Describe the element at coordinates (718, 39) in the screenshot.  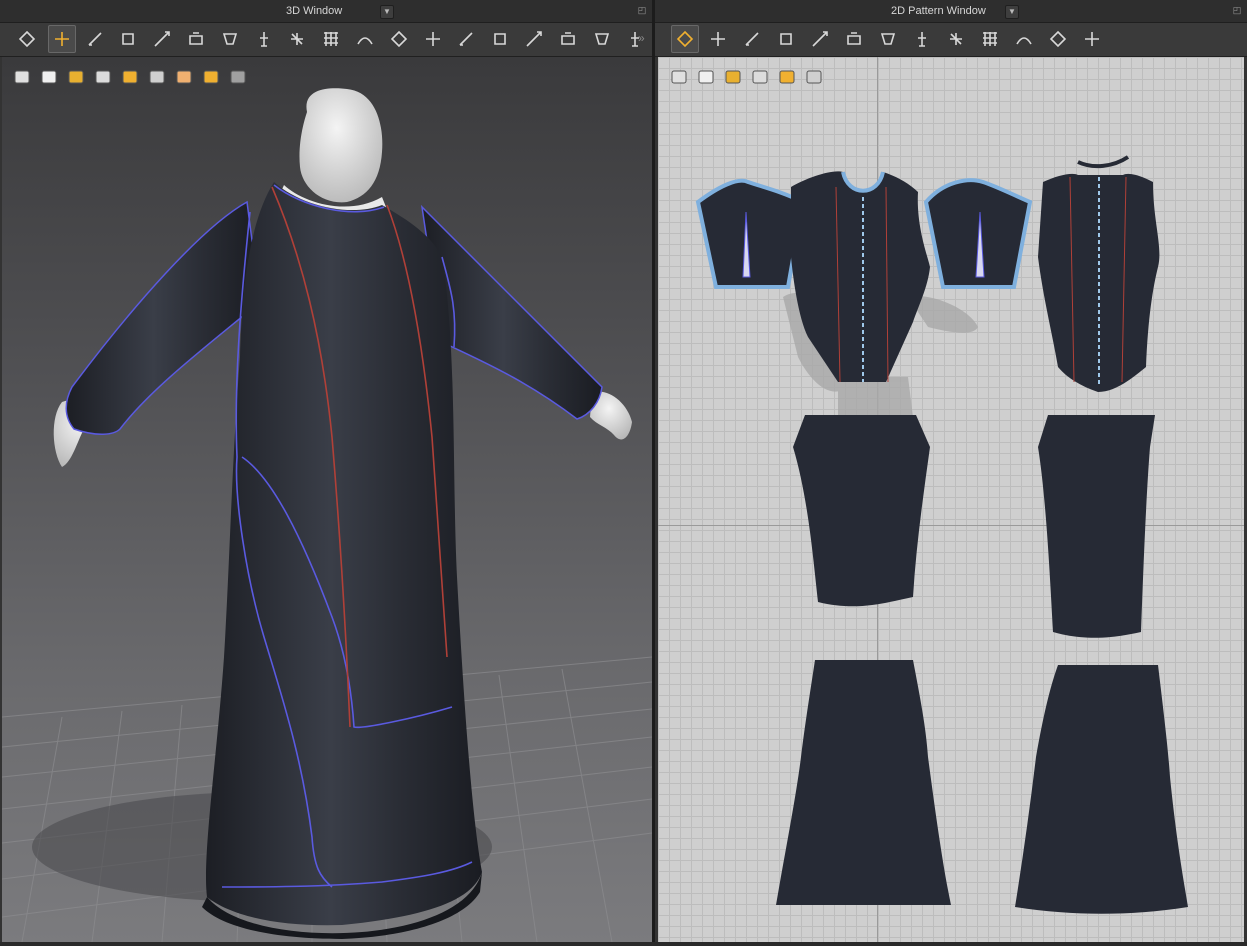
I see `edit-points-icon` at that location.